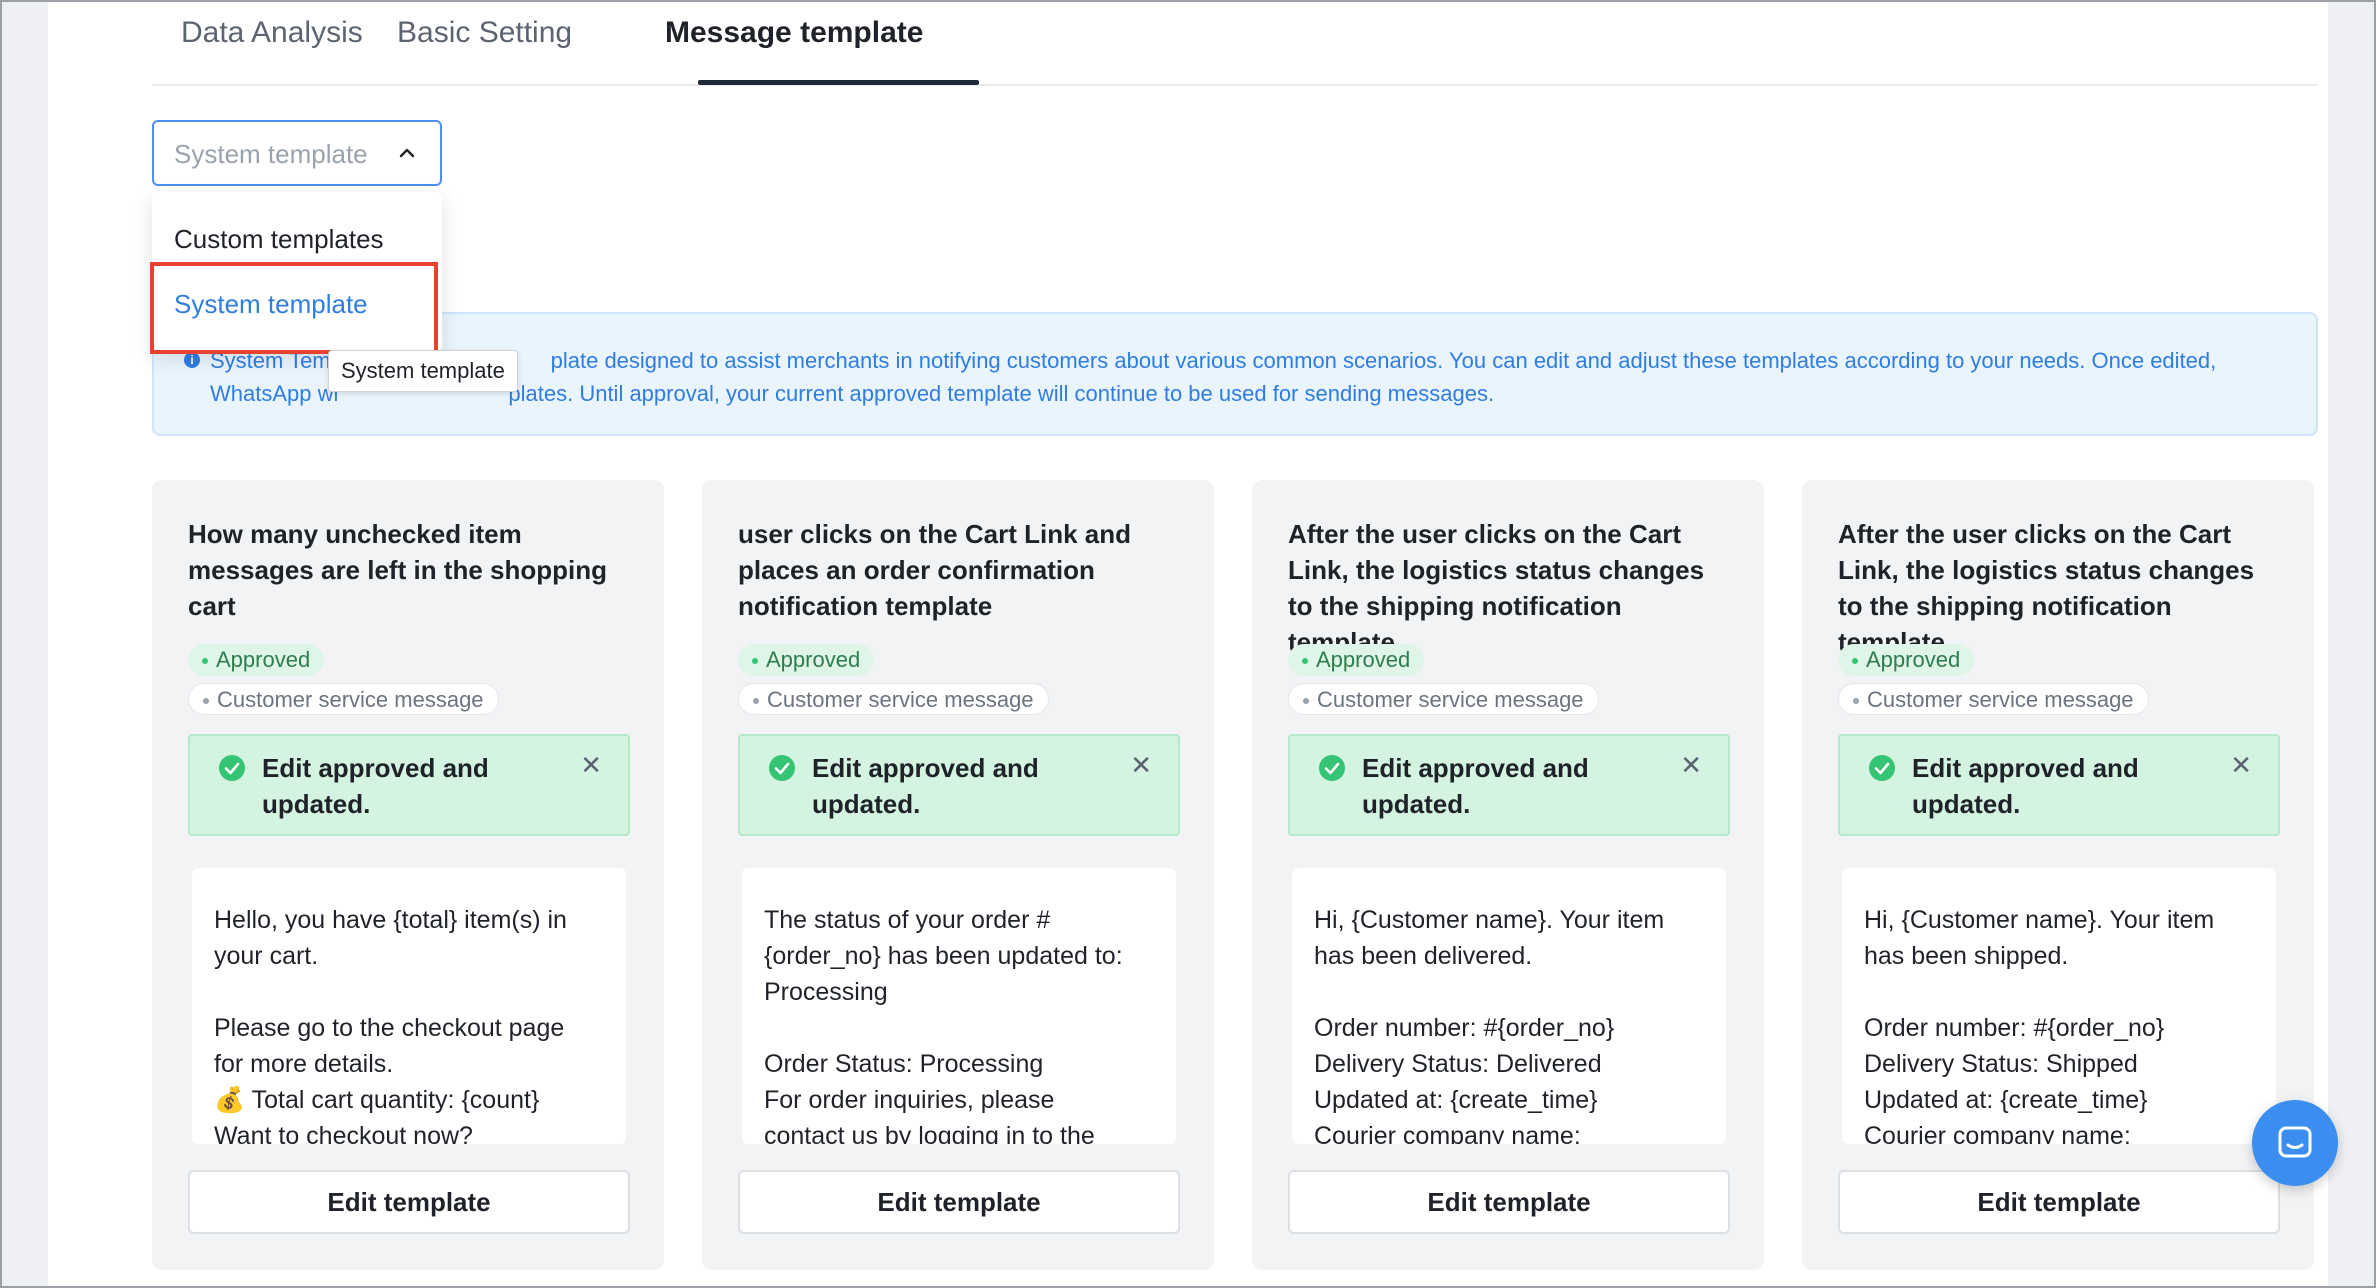  What do you see at coordinates (266, 956) in the screenshot?
I see `preview-line: your cart.` at bounding box center [266, 956].